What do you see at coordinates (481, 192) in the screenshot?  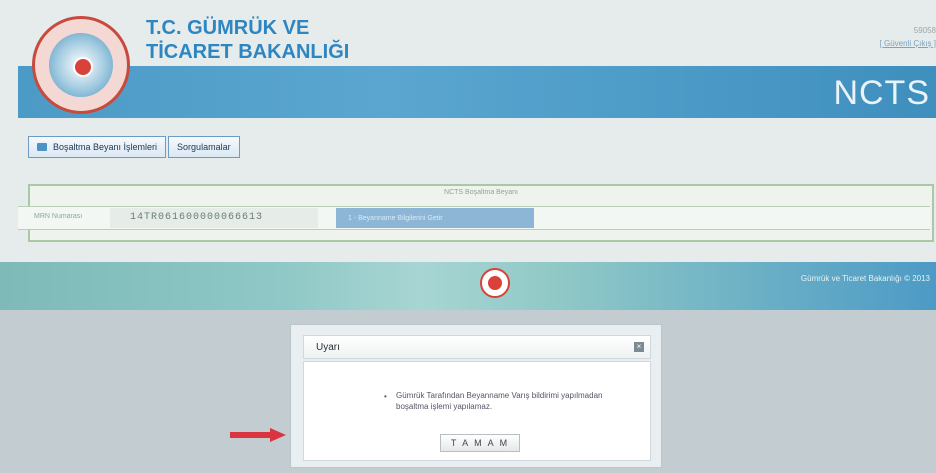 I see `panel-title: NCTS Boşaltma Beyanı` at bounding box center [481, 192].